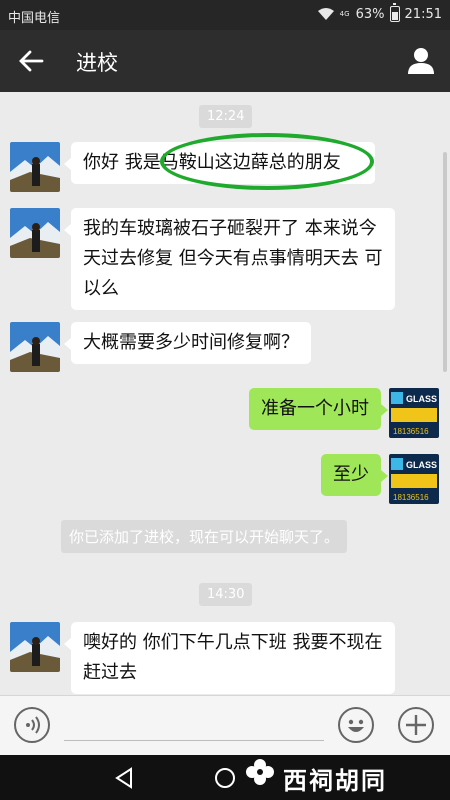 The height and width of the screenshot is (800, 450). Describe the element at coordinates (260, 773) in the screenshot. I see `watermark-logo` at that location.